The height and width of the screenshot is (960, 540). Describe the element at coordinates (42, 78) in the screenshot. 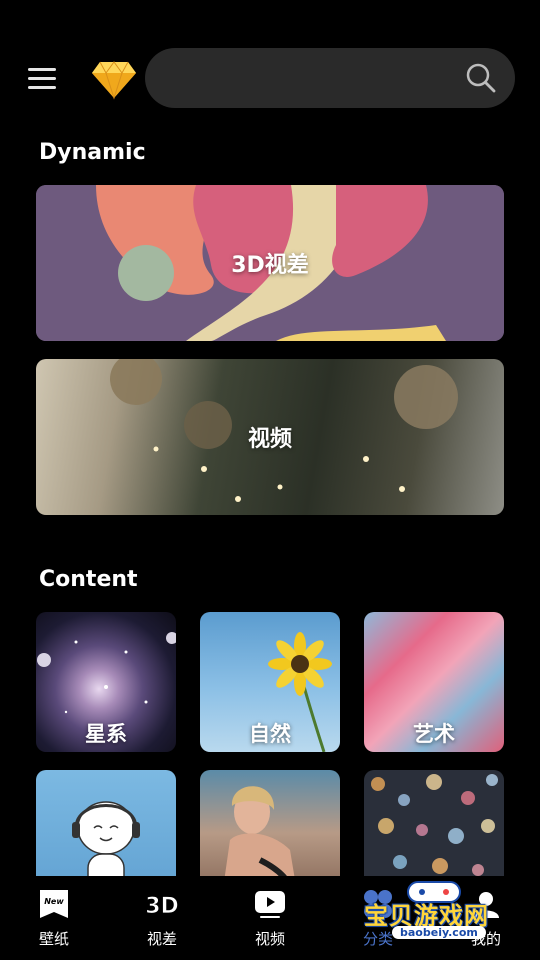

I see `menu-button` at that location.